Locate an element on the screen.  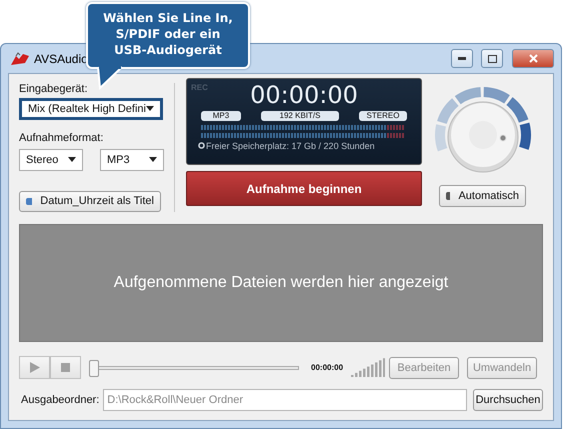
output-folder-field: D:\Rock&Roll\Neuer Ordner is located at coordinates (285, 400).